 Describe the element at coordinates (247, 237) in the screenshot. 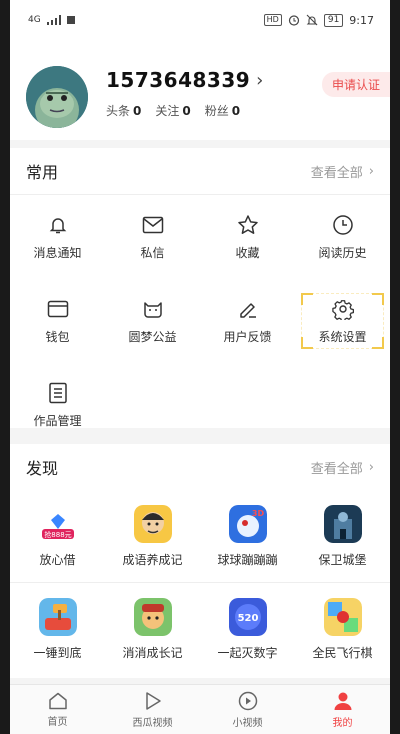

I see `common-item-favorites: 收藏` at that location.